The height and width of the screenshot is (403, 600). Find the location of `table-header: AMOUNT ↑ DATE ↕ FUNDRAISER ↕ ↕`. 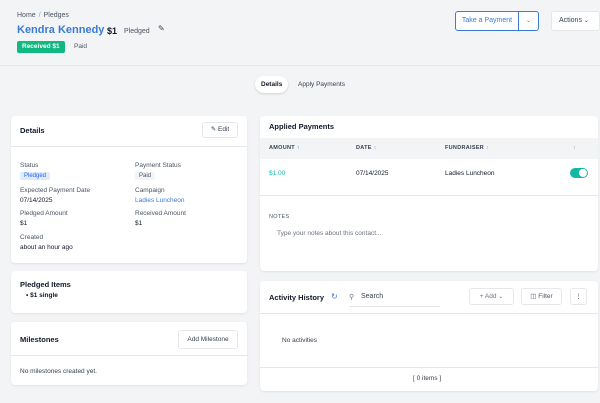

table-header: AMOUNT ↑ DATE ↕ FUNDRAISER ↕ ↕ is located at coordinates (429, 148).